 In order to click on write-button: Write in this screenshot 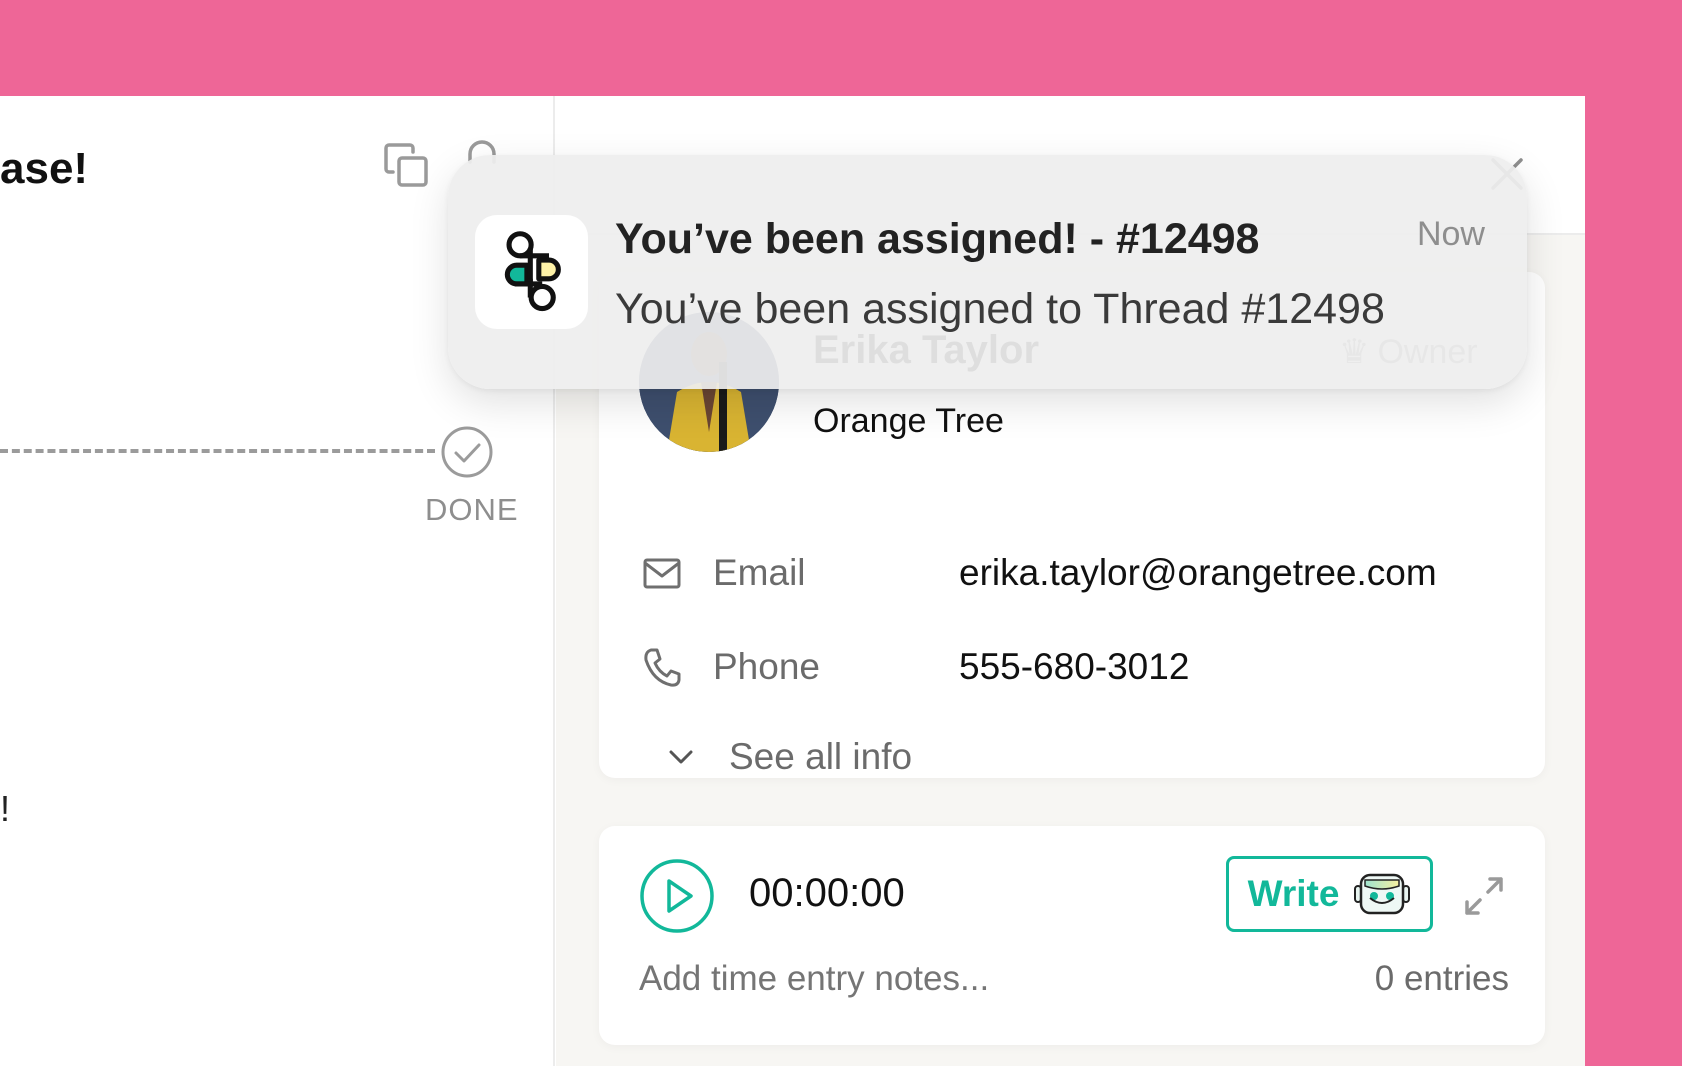, I will do `click(1329, 894)`.